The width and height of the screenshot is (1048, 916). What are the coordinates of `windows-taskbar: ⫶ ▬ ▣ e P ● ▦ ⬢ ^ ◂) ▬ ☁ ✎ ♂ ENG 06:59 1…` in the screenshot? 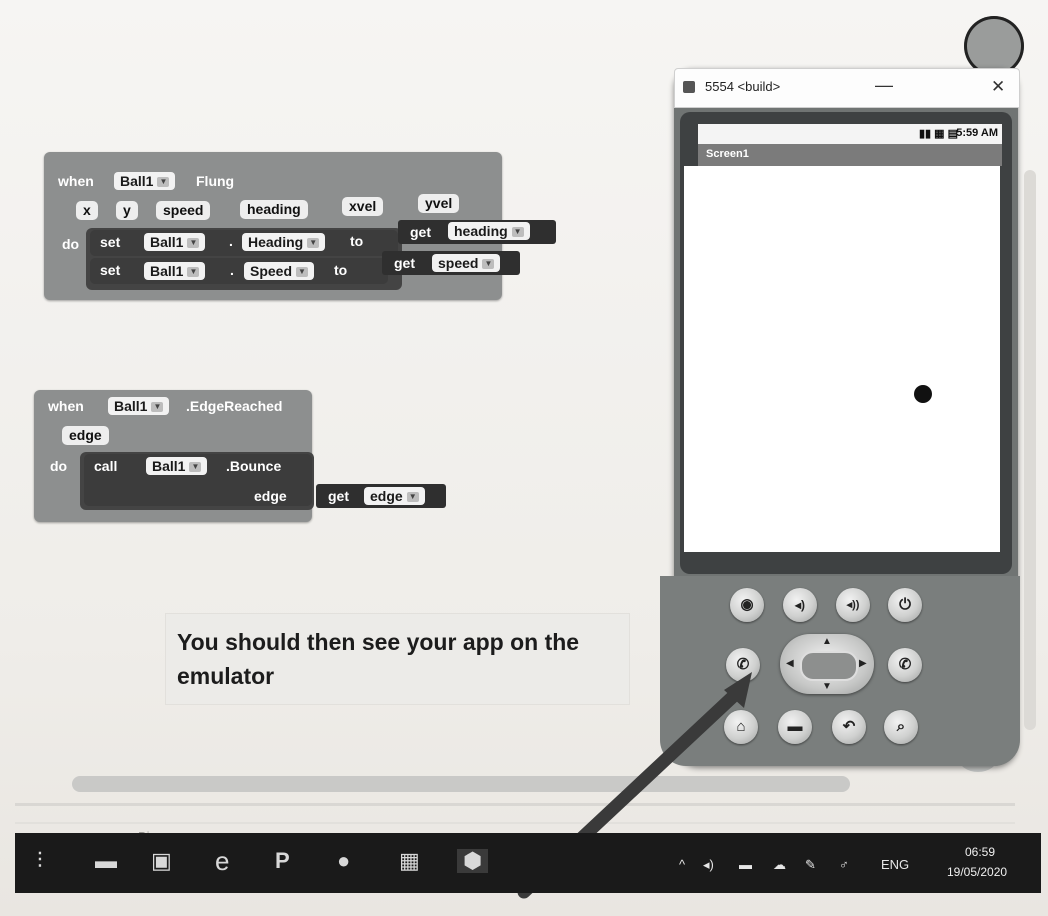 It's located at (528, 863).